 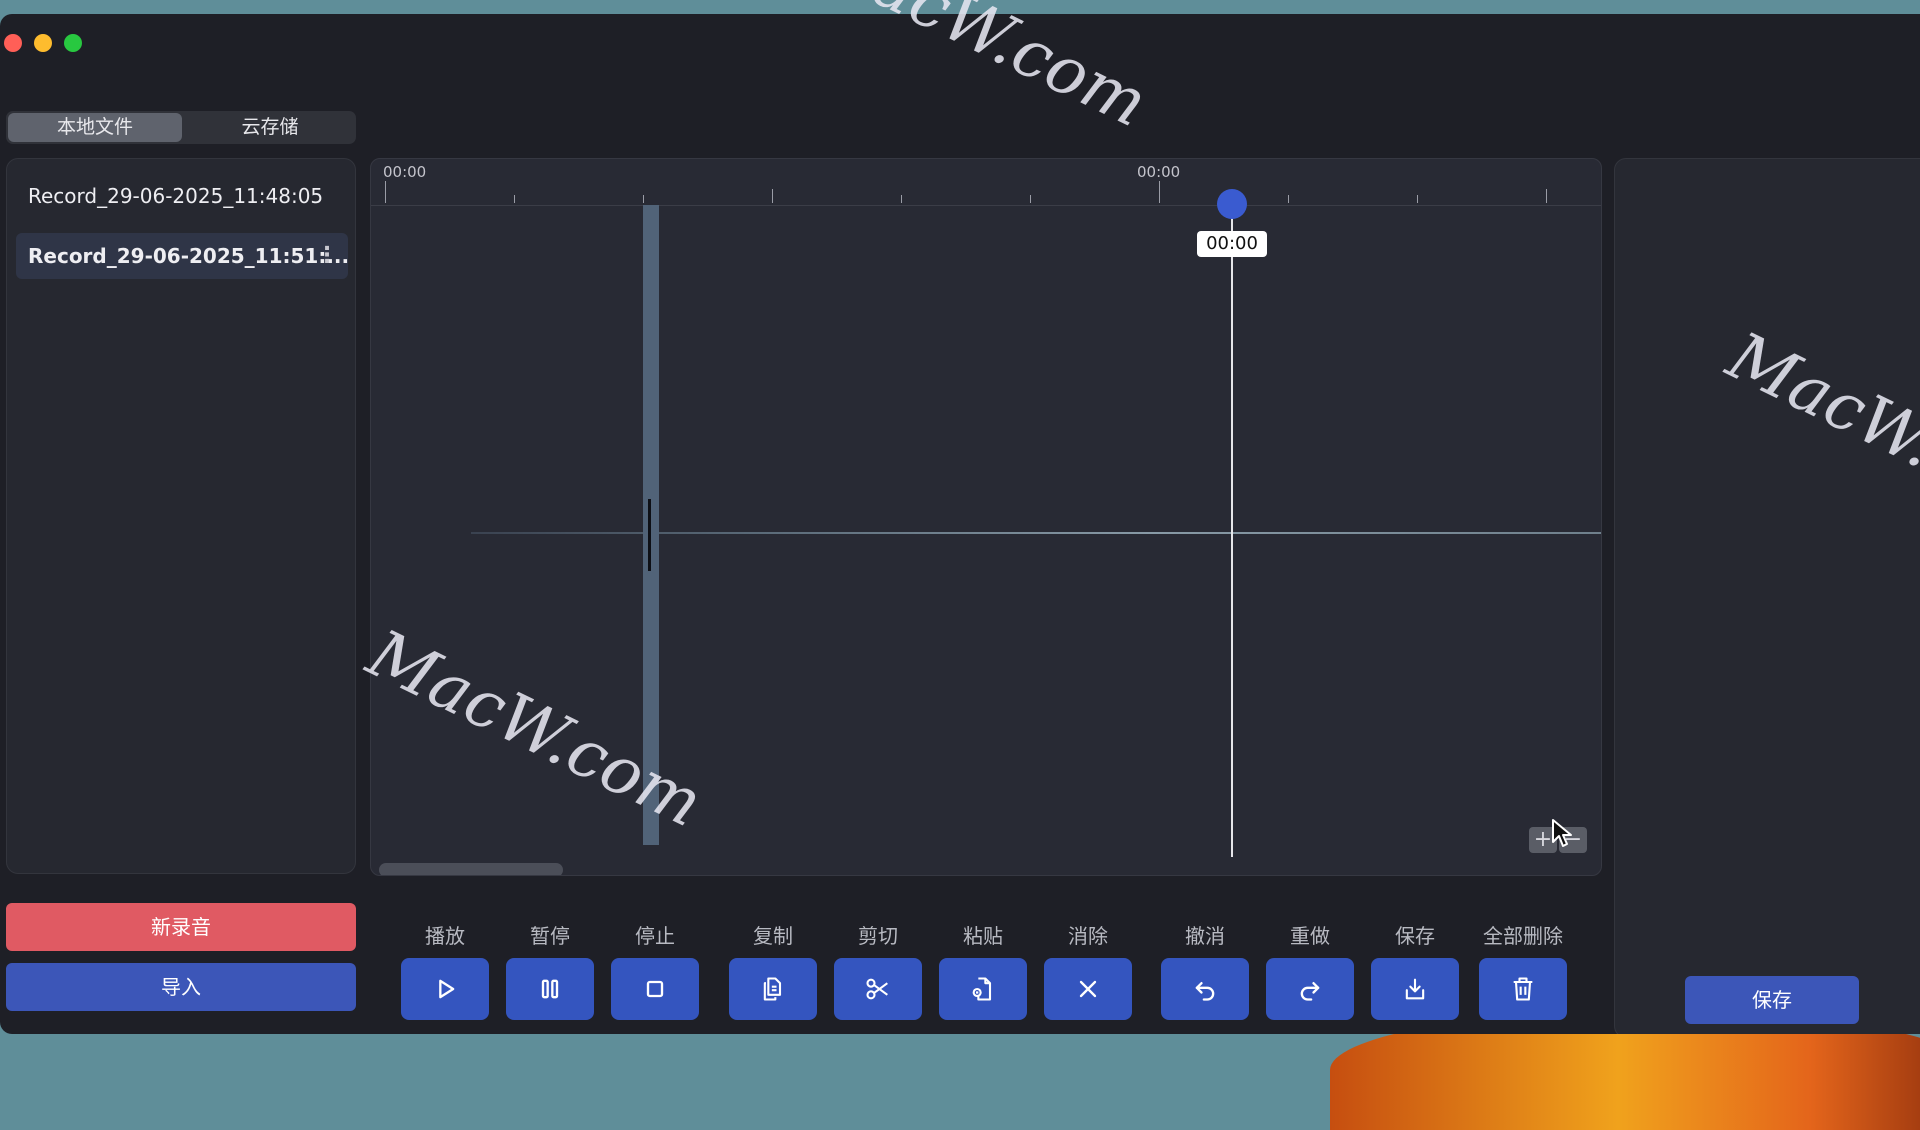 I want to click on redo-button, so click(x=1310, y=989).